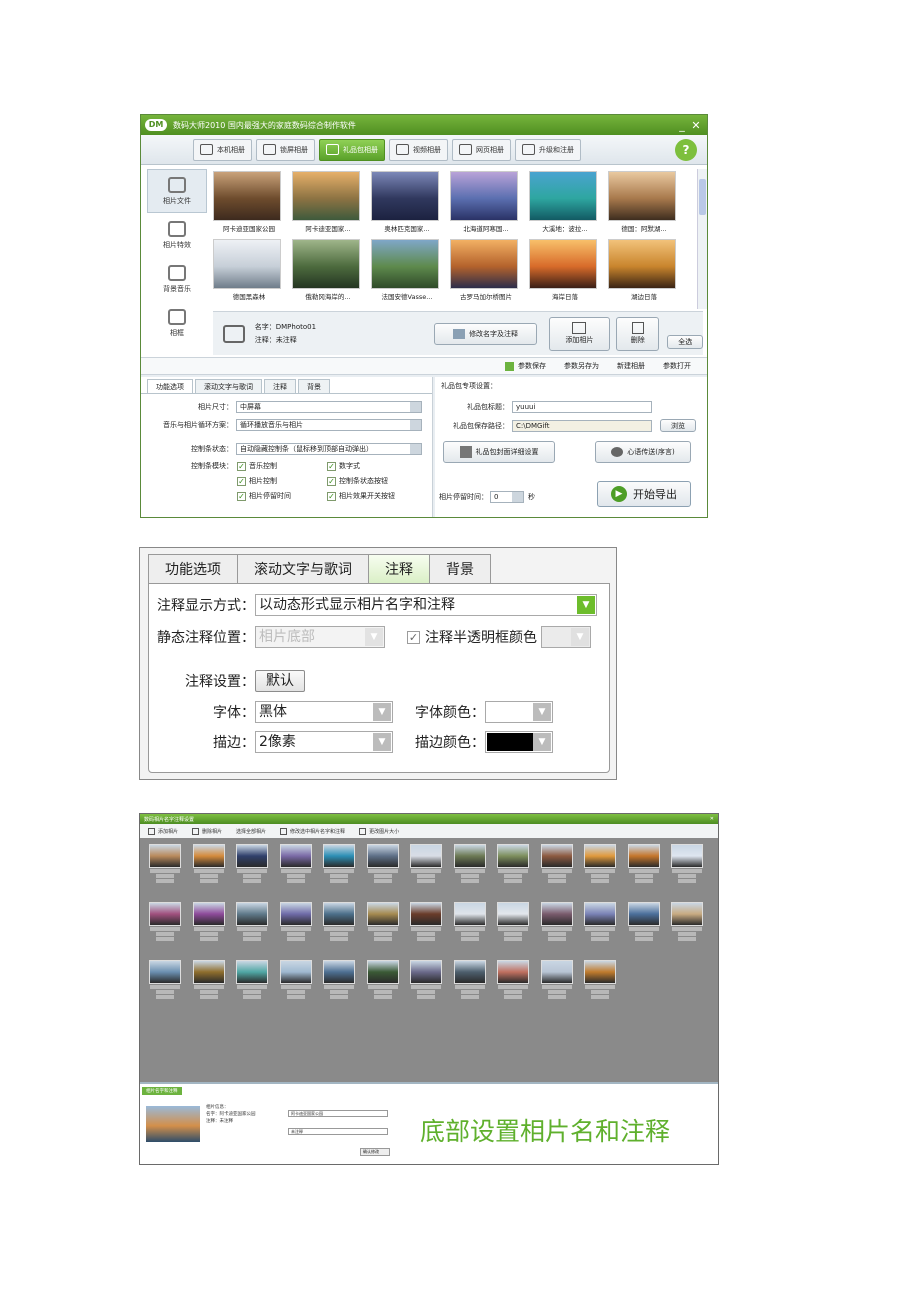 This screenshot has width=920, height=1302. What do you see at coordinates (320, 637) in the screenshot?
I see `static-position-select: 相片底部 ▼` at bounding box center [320, 637].